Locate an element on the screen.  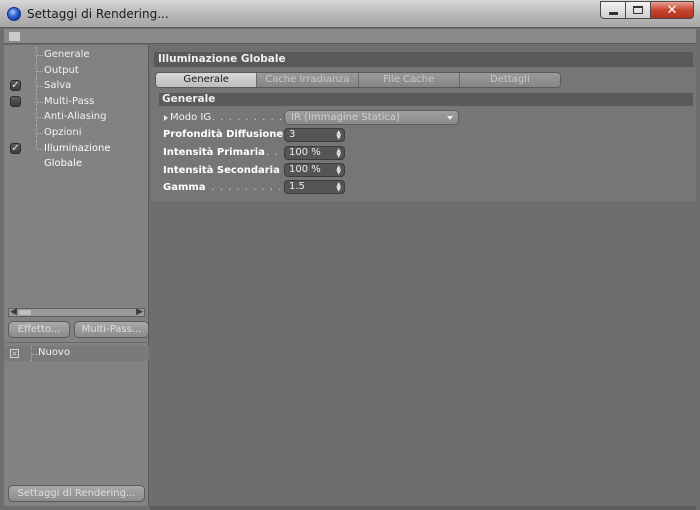
toolbar is located at coordinates (350, 36).